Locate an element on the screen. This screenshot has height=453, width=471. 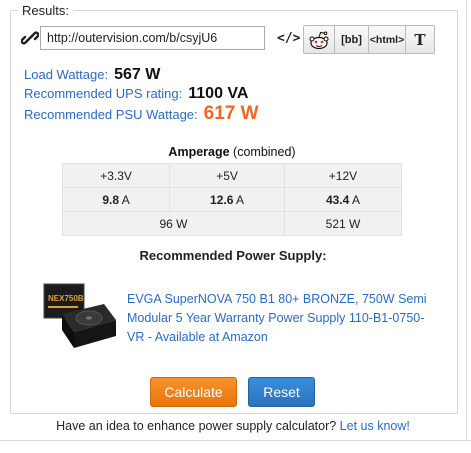
load-wattage-row: Load Wattage: 567 W is located at coordinates (92, 75).